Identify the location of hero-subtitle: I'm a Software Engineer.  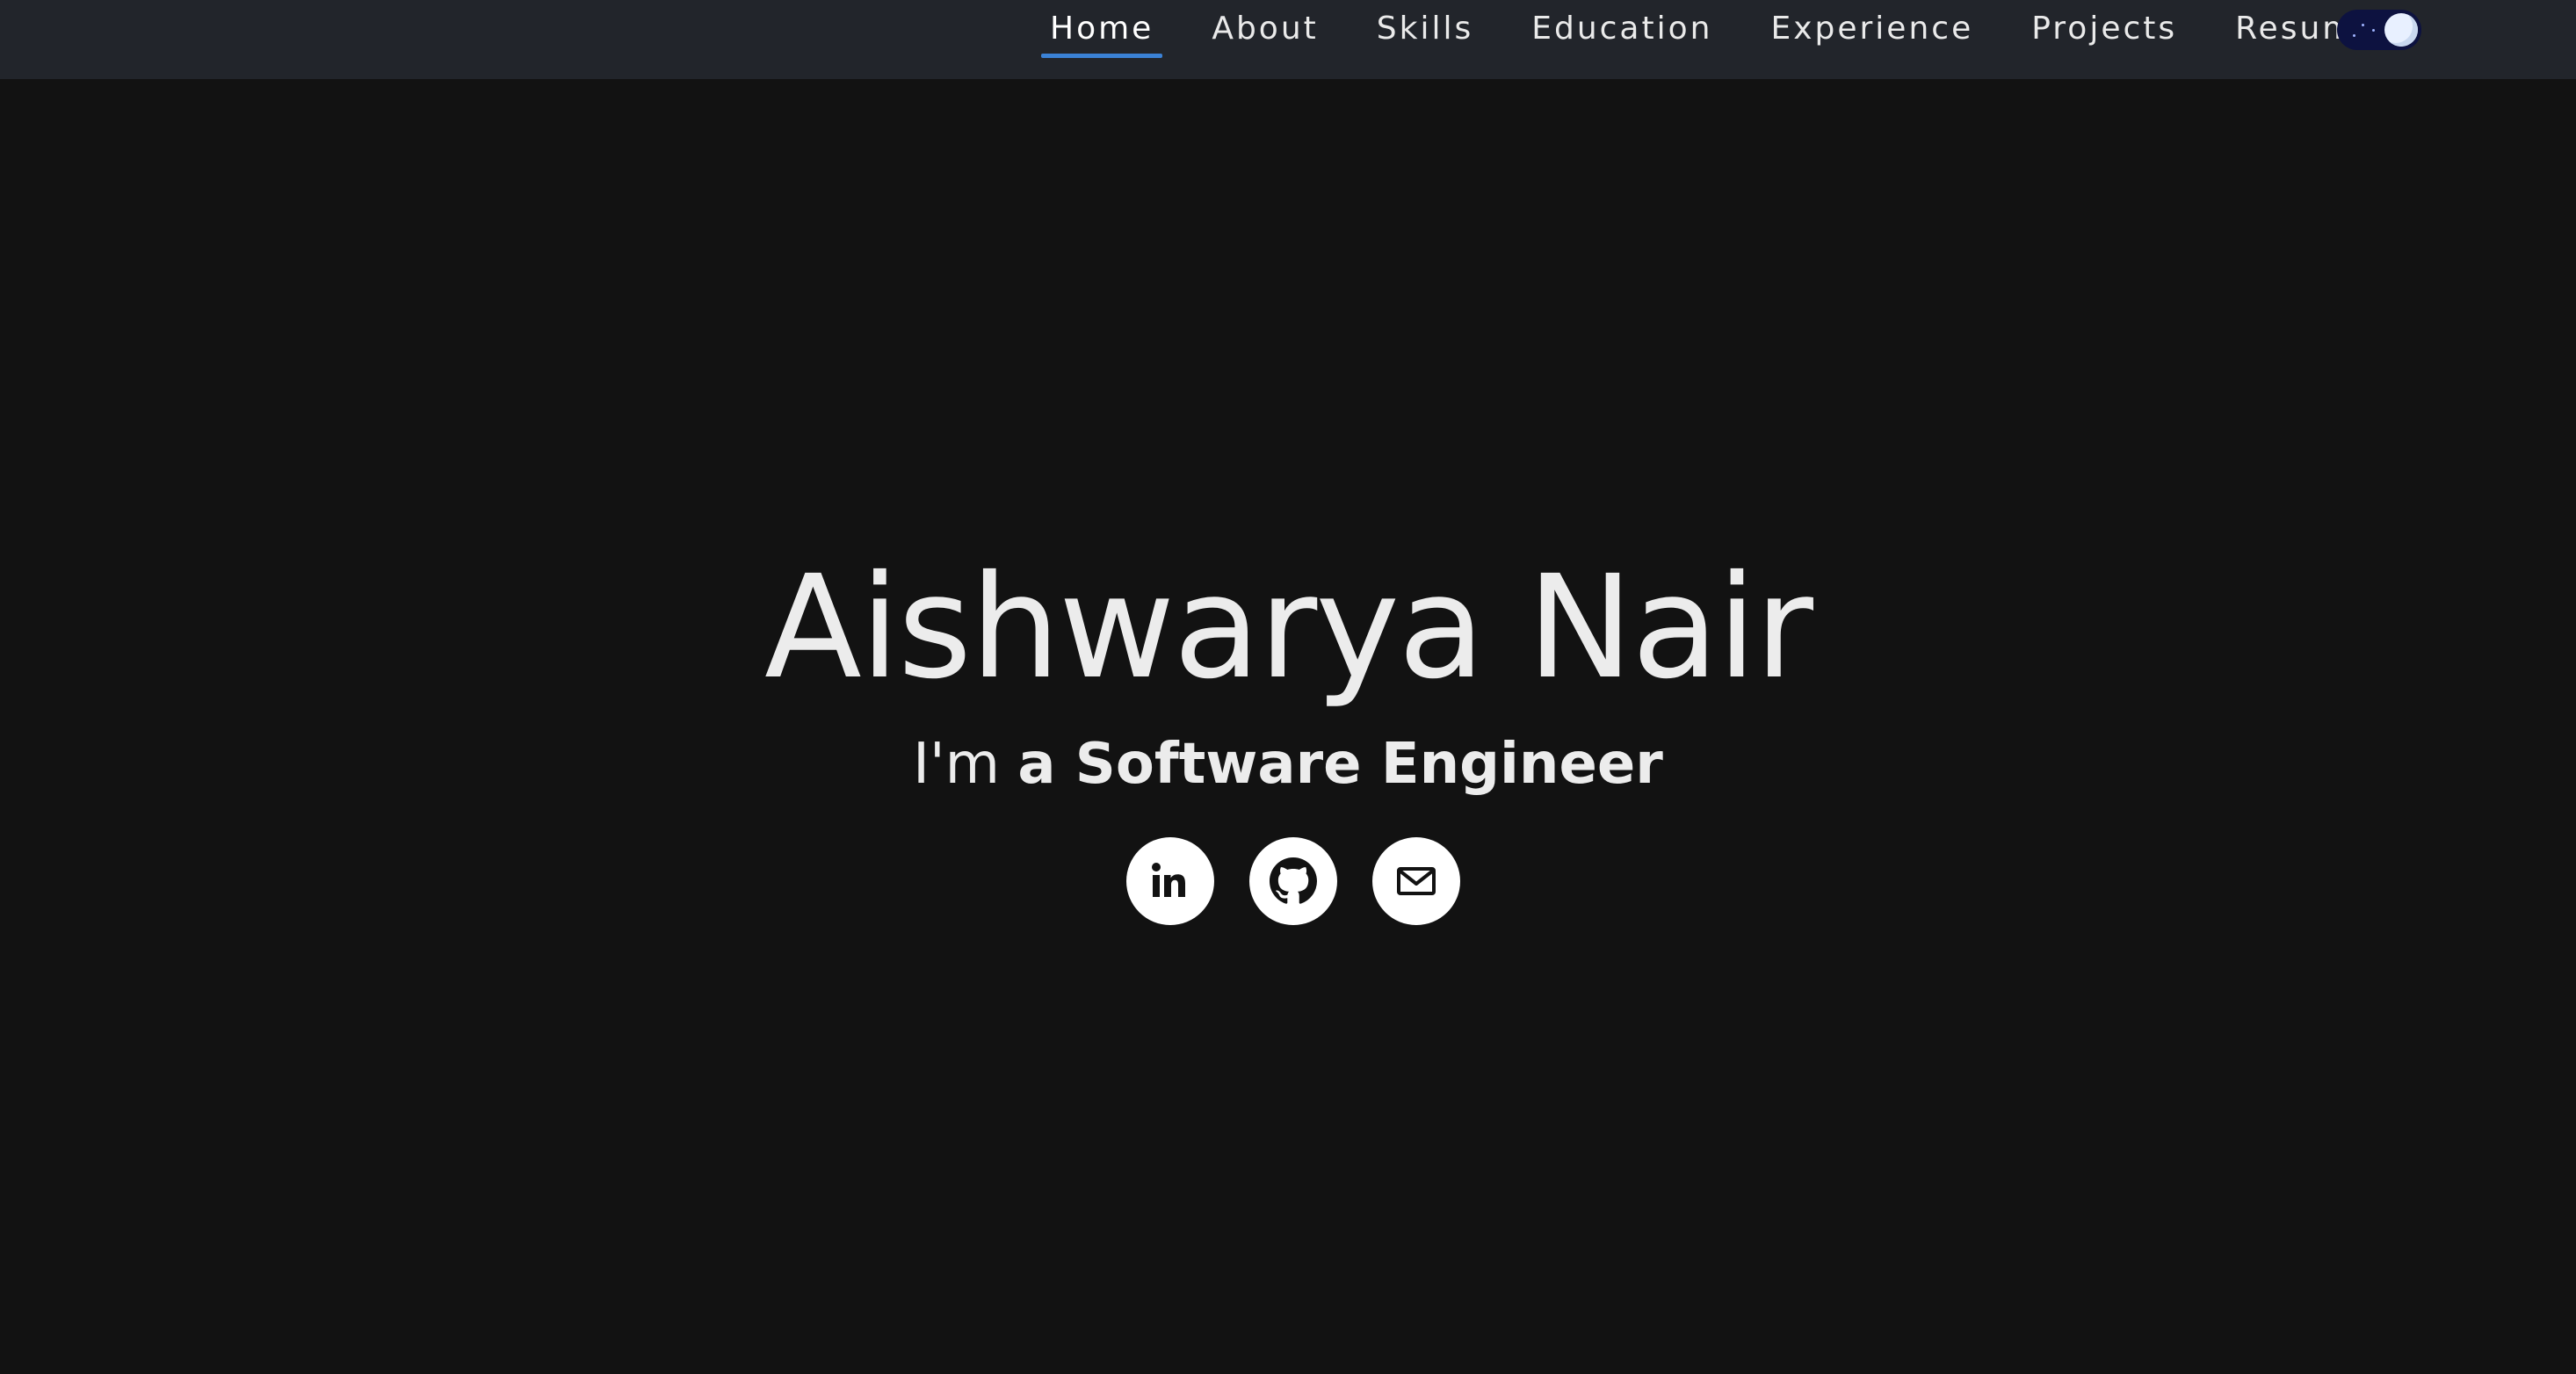
(1288, 764).